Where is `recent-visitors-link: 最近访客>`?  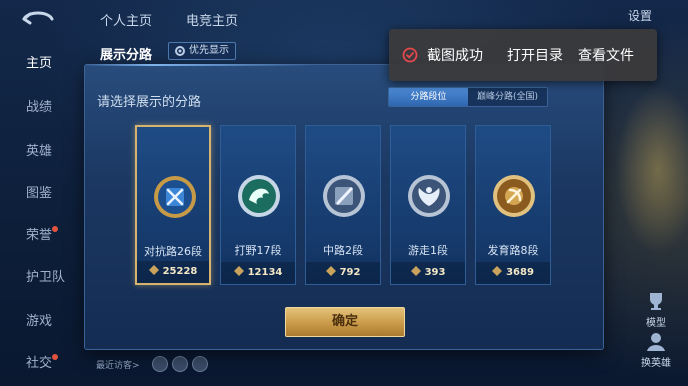 recent-visitors-link: 最近访客> is located at coordinates (118, 364).